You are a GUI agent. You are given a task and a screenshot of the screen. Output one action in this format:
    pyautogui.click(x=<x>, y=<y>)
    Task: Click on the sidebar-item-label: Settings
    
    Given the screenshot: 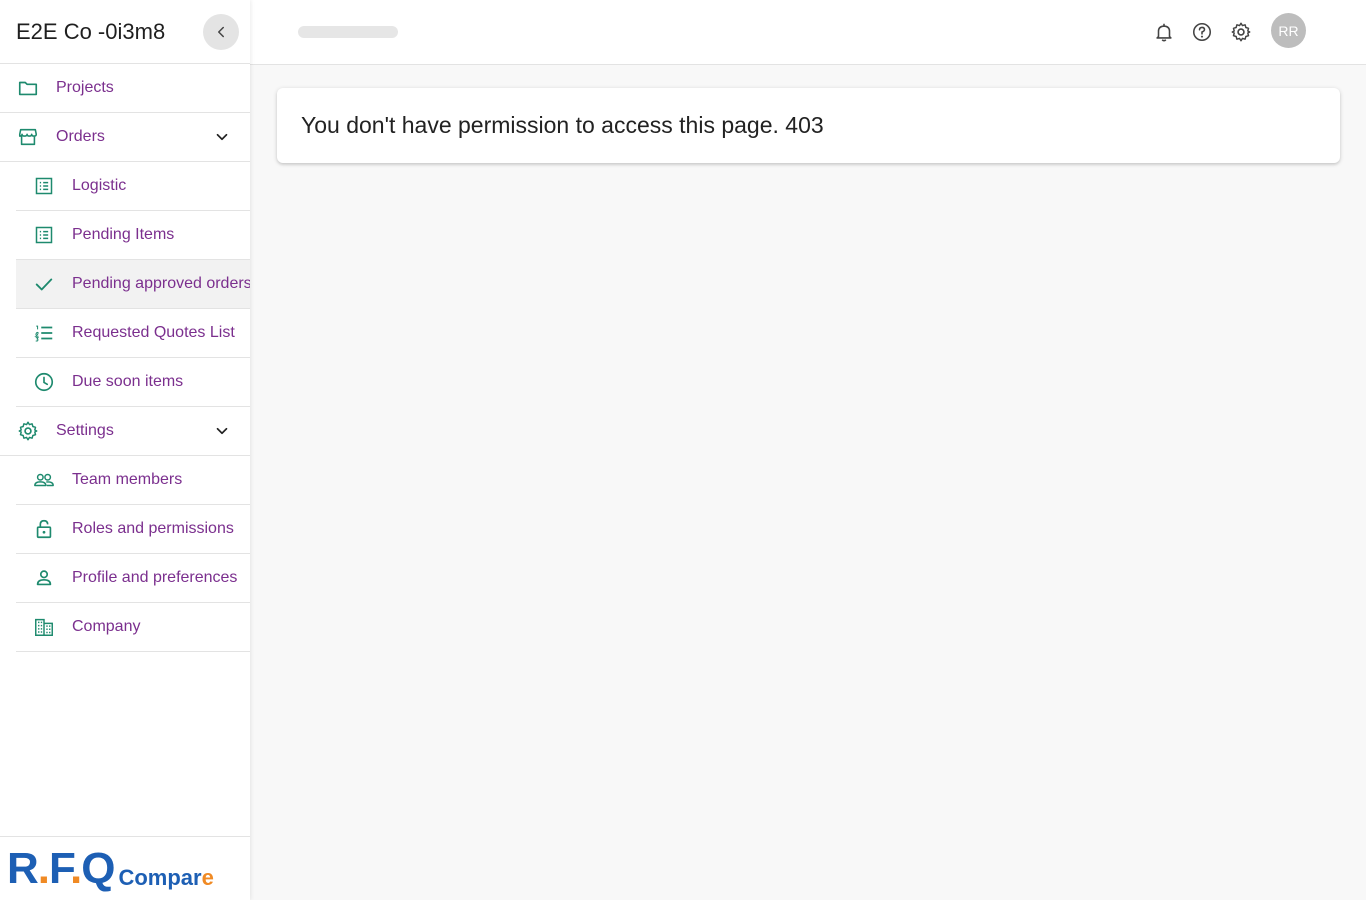 What is the action you would take?
    pyautogui.click(x=85, y=430)
    